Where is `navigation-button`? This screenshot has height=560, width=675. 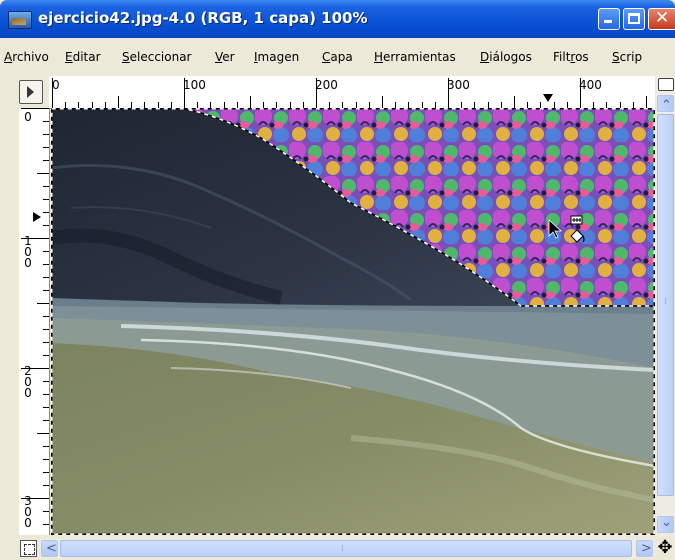 navigation-button is located at coordinates (28, 548).